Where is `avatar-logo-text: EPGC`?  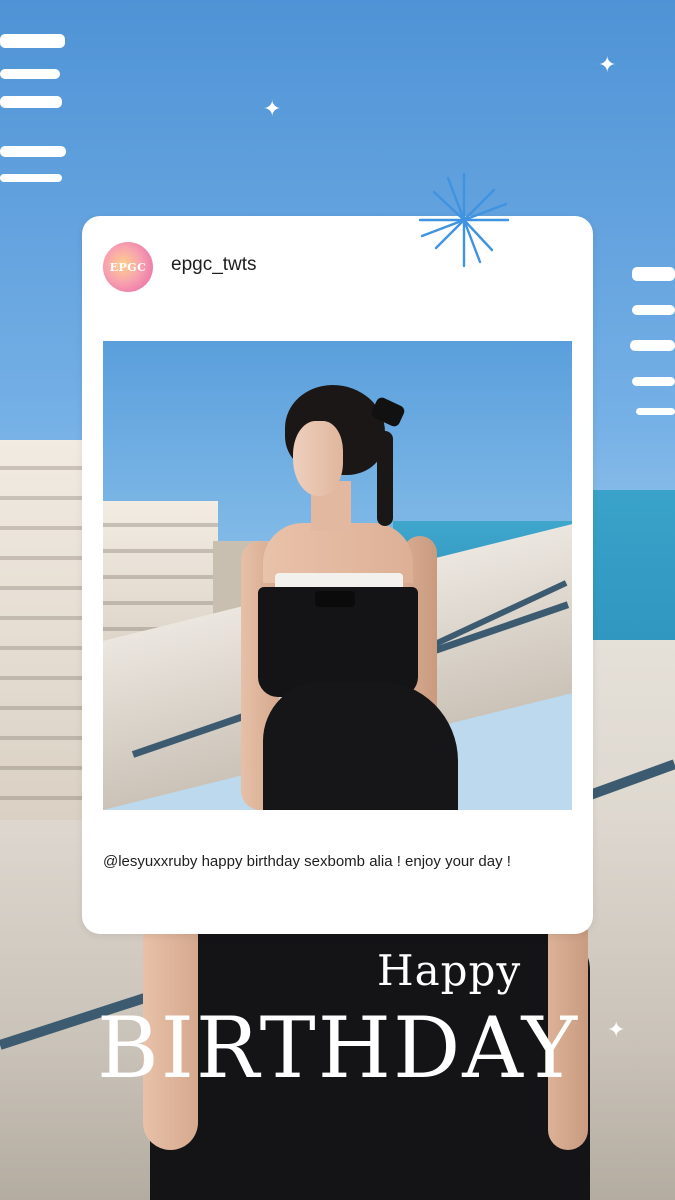
avatar-logo-text: EPGC is located at coordinates (128, 267).